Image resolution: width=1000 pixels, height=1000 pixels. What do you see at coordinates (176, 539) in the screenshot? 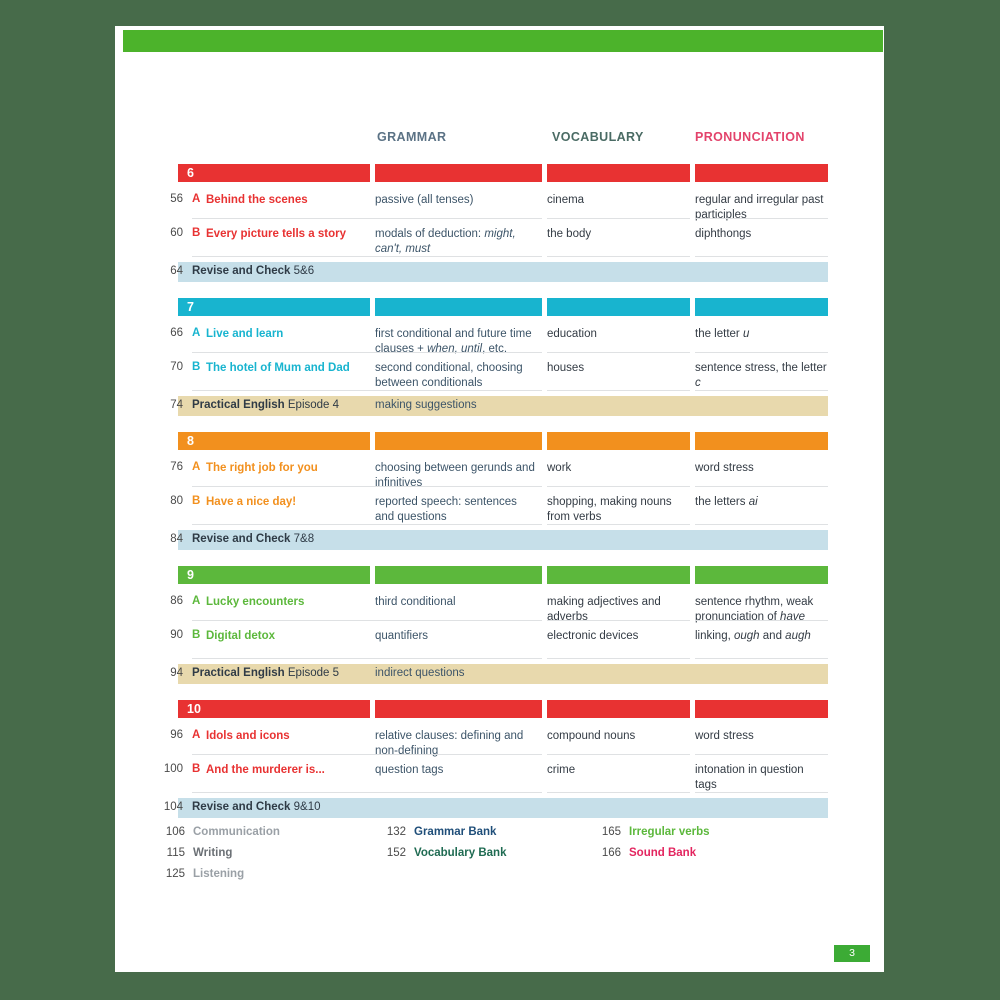
I see `banner-page-number: 84` at bounding box center [176, 539].